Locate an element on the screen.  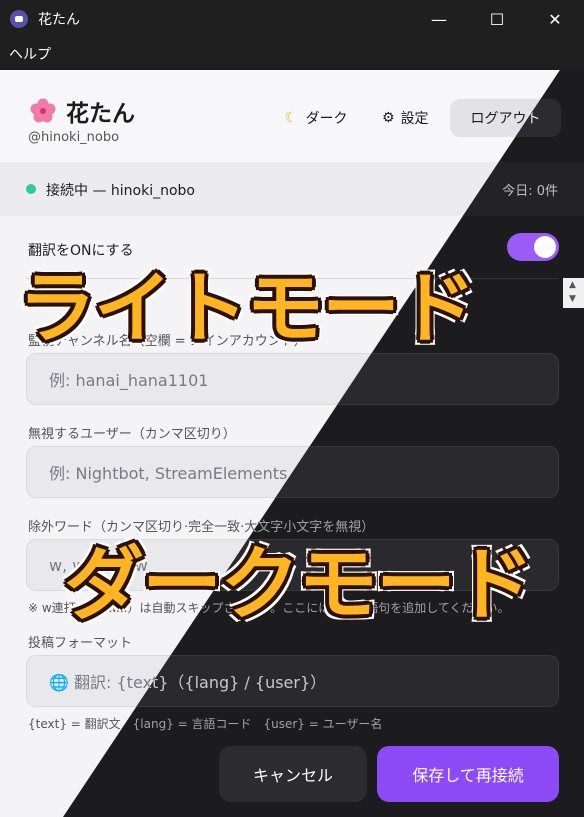
cherry-blossom-icon is located at coordinates (43, 110).